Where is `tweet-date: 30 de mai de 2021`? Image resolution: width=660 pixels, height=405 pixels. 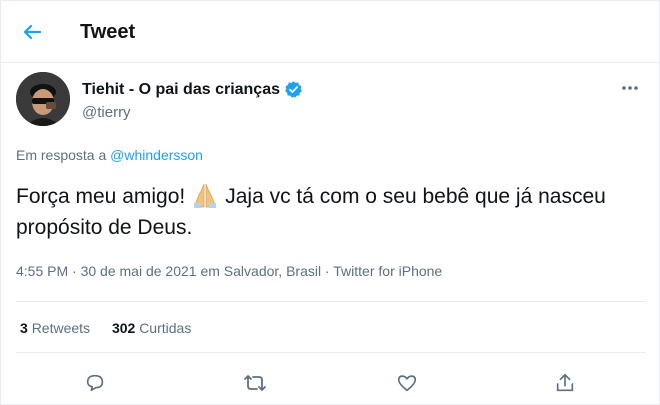
tweet-date: 30 de mai de 2021 is located at coordinates (139, 271).